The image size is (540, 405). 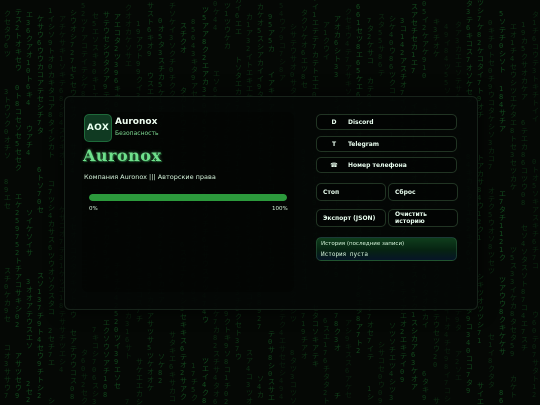 I want to click on telegram-icon: T, so click(x=334, y=144).